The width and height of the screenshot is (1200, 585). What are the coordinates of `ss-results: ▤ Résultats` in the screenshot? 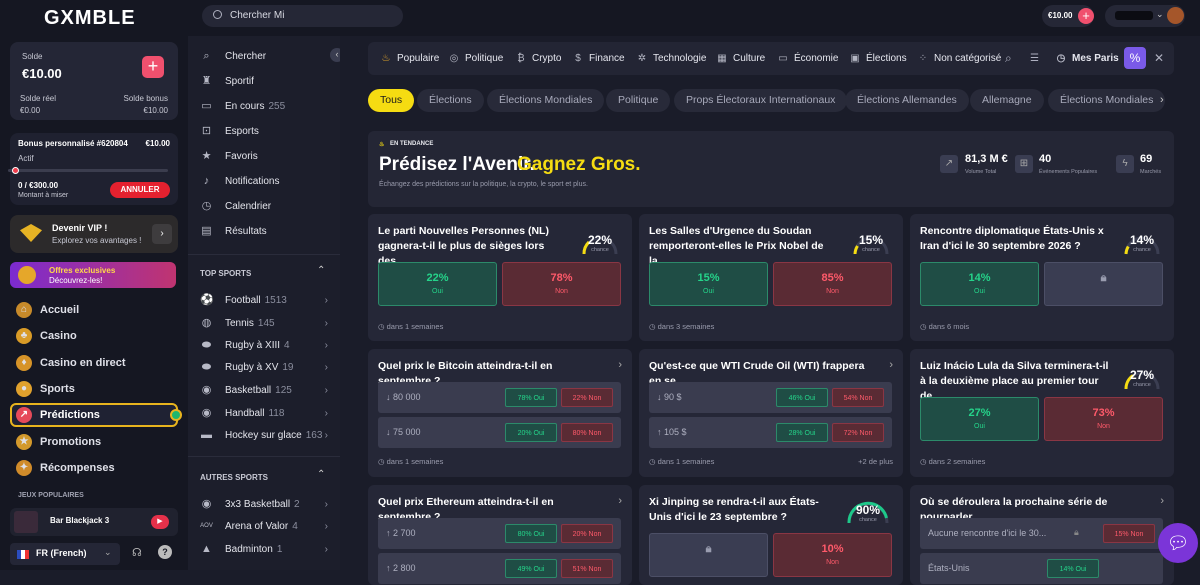 It's located at (264, 232).